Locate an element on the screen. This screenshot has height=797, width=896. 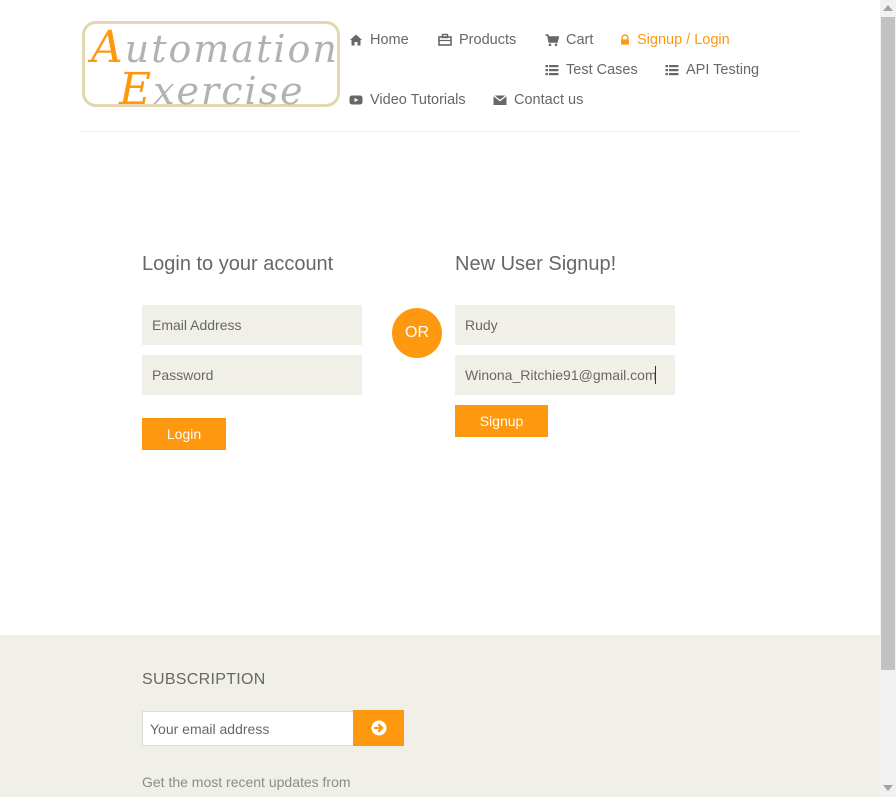
signup-name-input is located at coordinates (565, 325).